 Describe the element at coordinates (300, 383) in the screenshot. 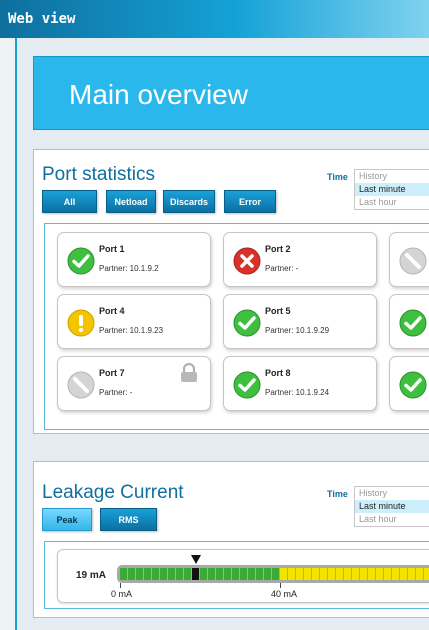

I see `port-card-8: Port 8 Partner: 10.1.9.24` at that location.